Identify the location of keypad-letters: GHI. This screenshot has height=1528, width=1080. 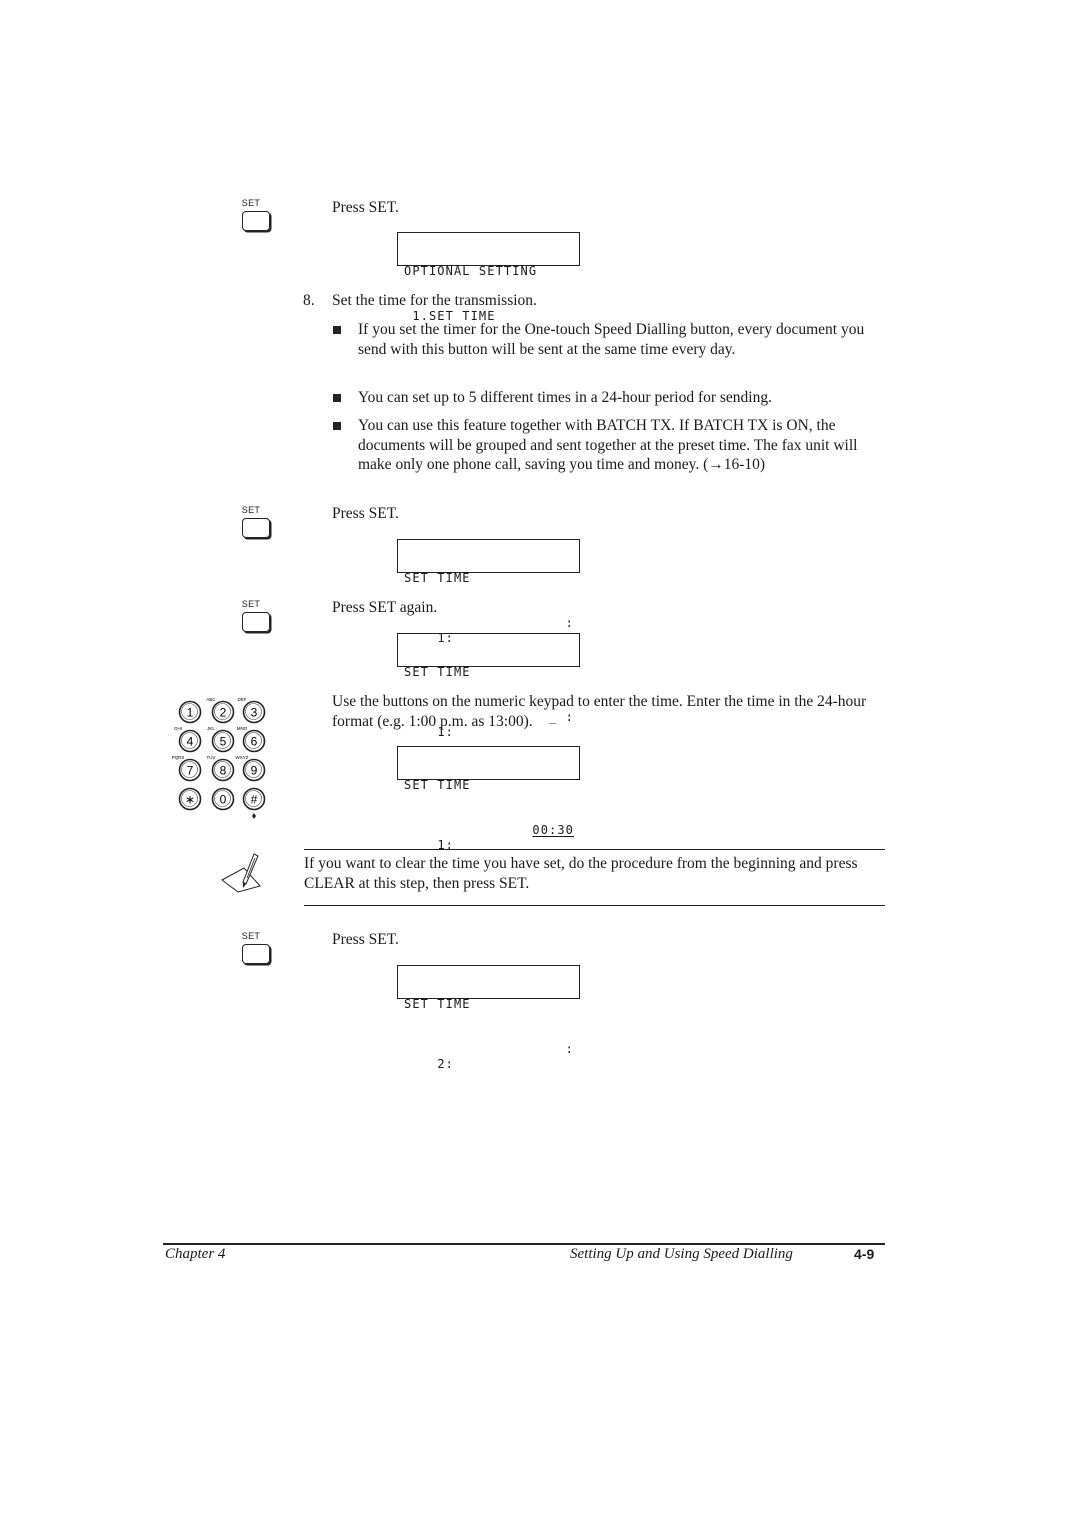
(178, 728).